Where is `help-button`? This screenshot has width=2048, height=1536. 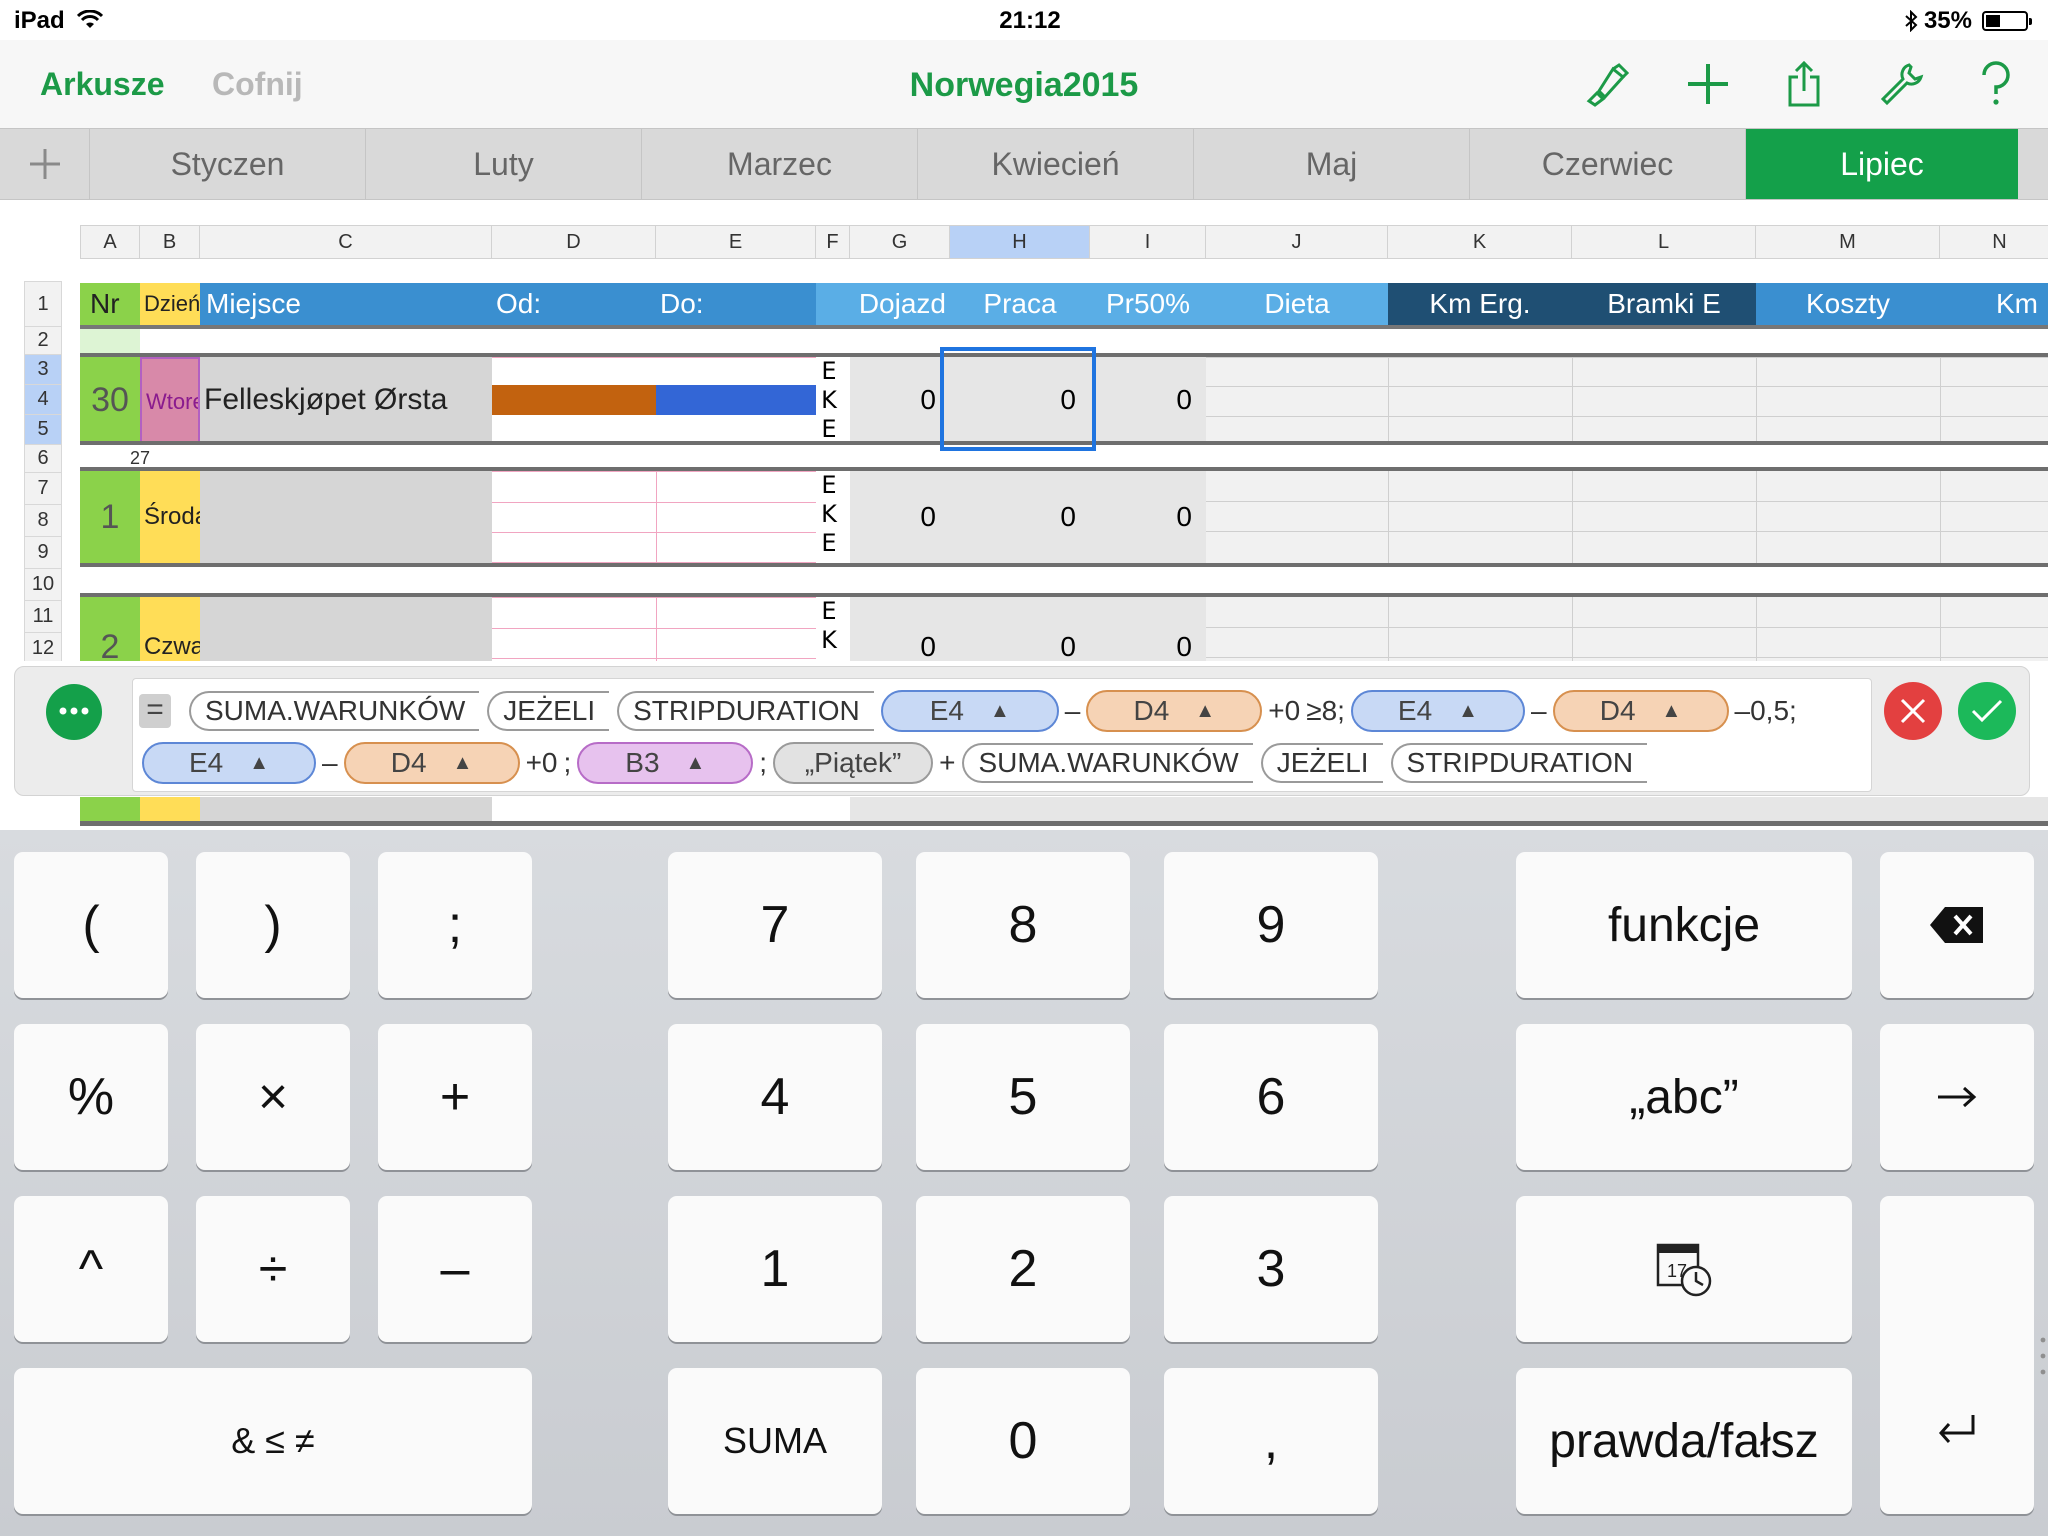 help-button is located at coordinates (1996, 84).